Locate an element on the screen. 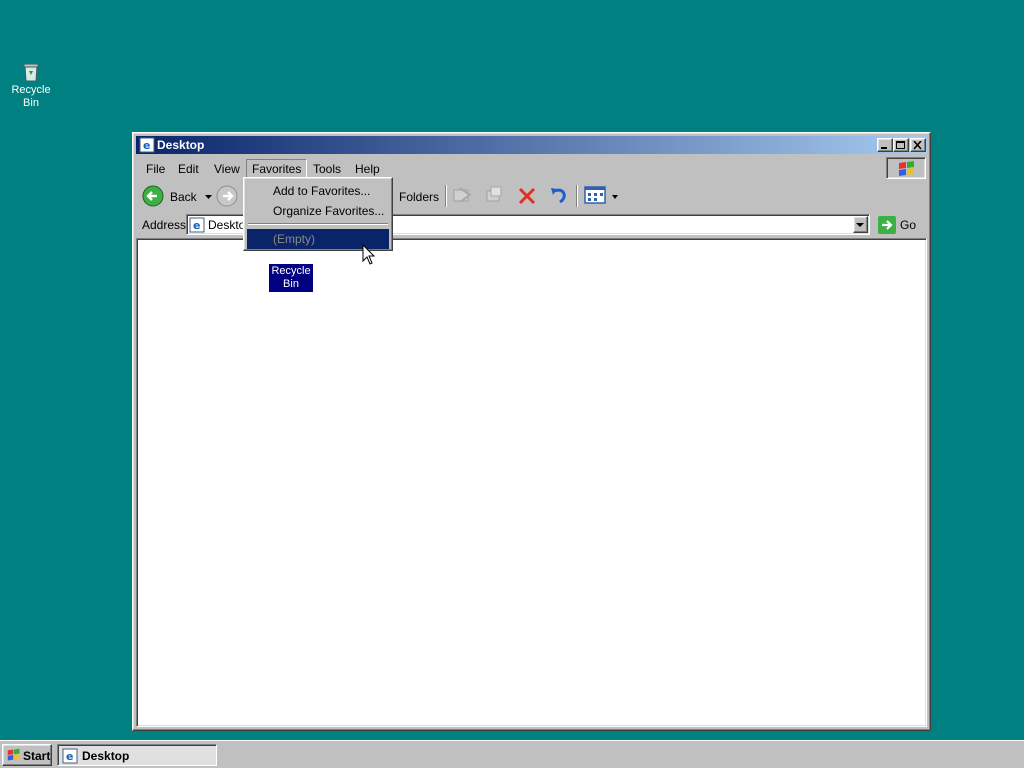 This screenshot has height=768, width=1024. menu-favorites: Favorites is located at coordinates (277, 168).